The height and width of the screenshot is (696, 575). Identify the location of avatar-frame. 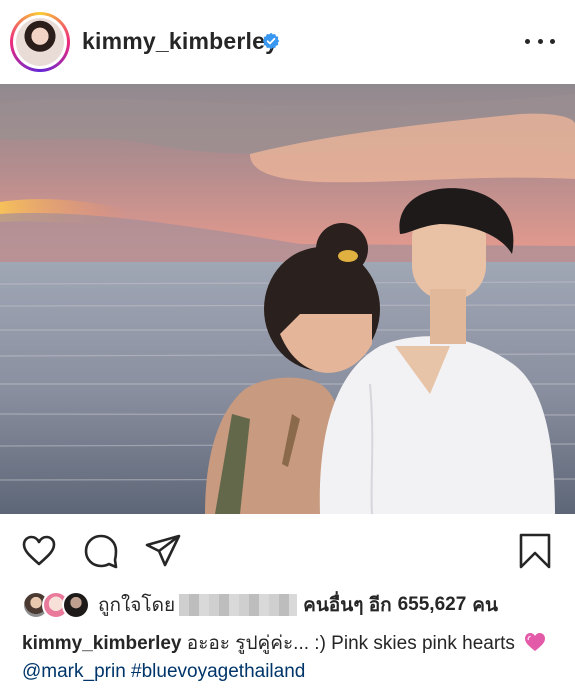
(40, 42).